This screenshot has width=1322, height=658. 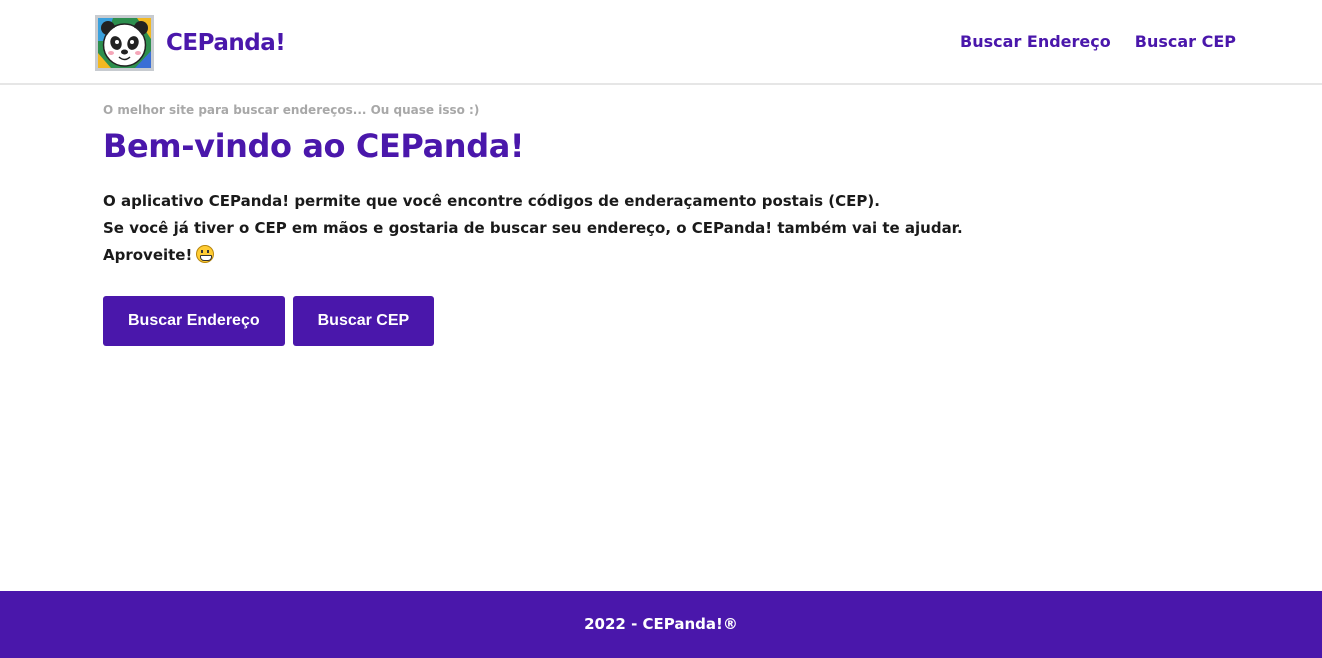 What do you see at coordinates (124, 43) in the screenshot?
I see `panda-map-logo-icon` at bounding box center [124, 43].